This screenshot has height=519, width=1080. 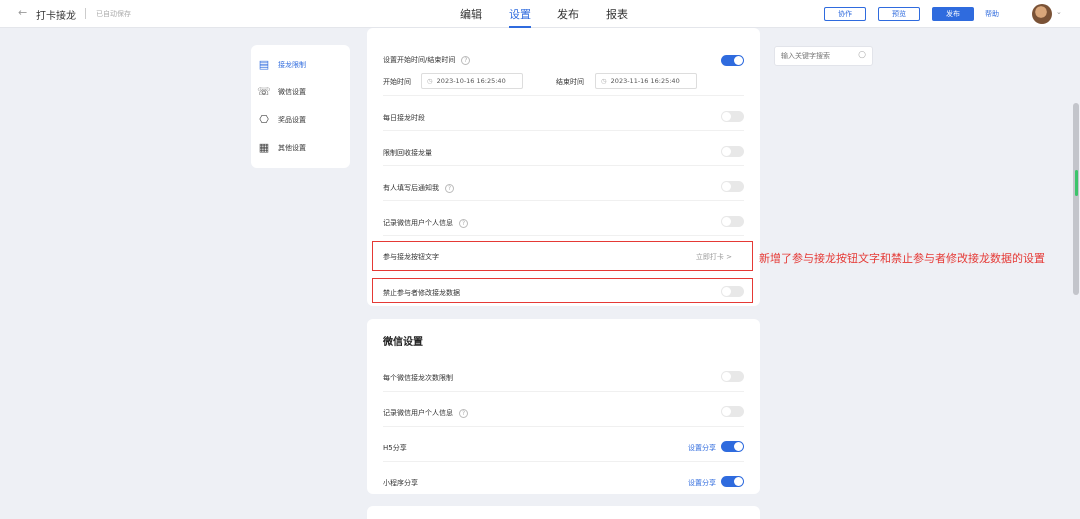 I want to click on h5-share-label: H5分享, so click(x=395, y=448).